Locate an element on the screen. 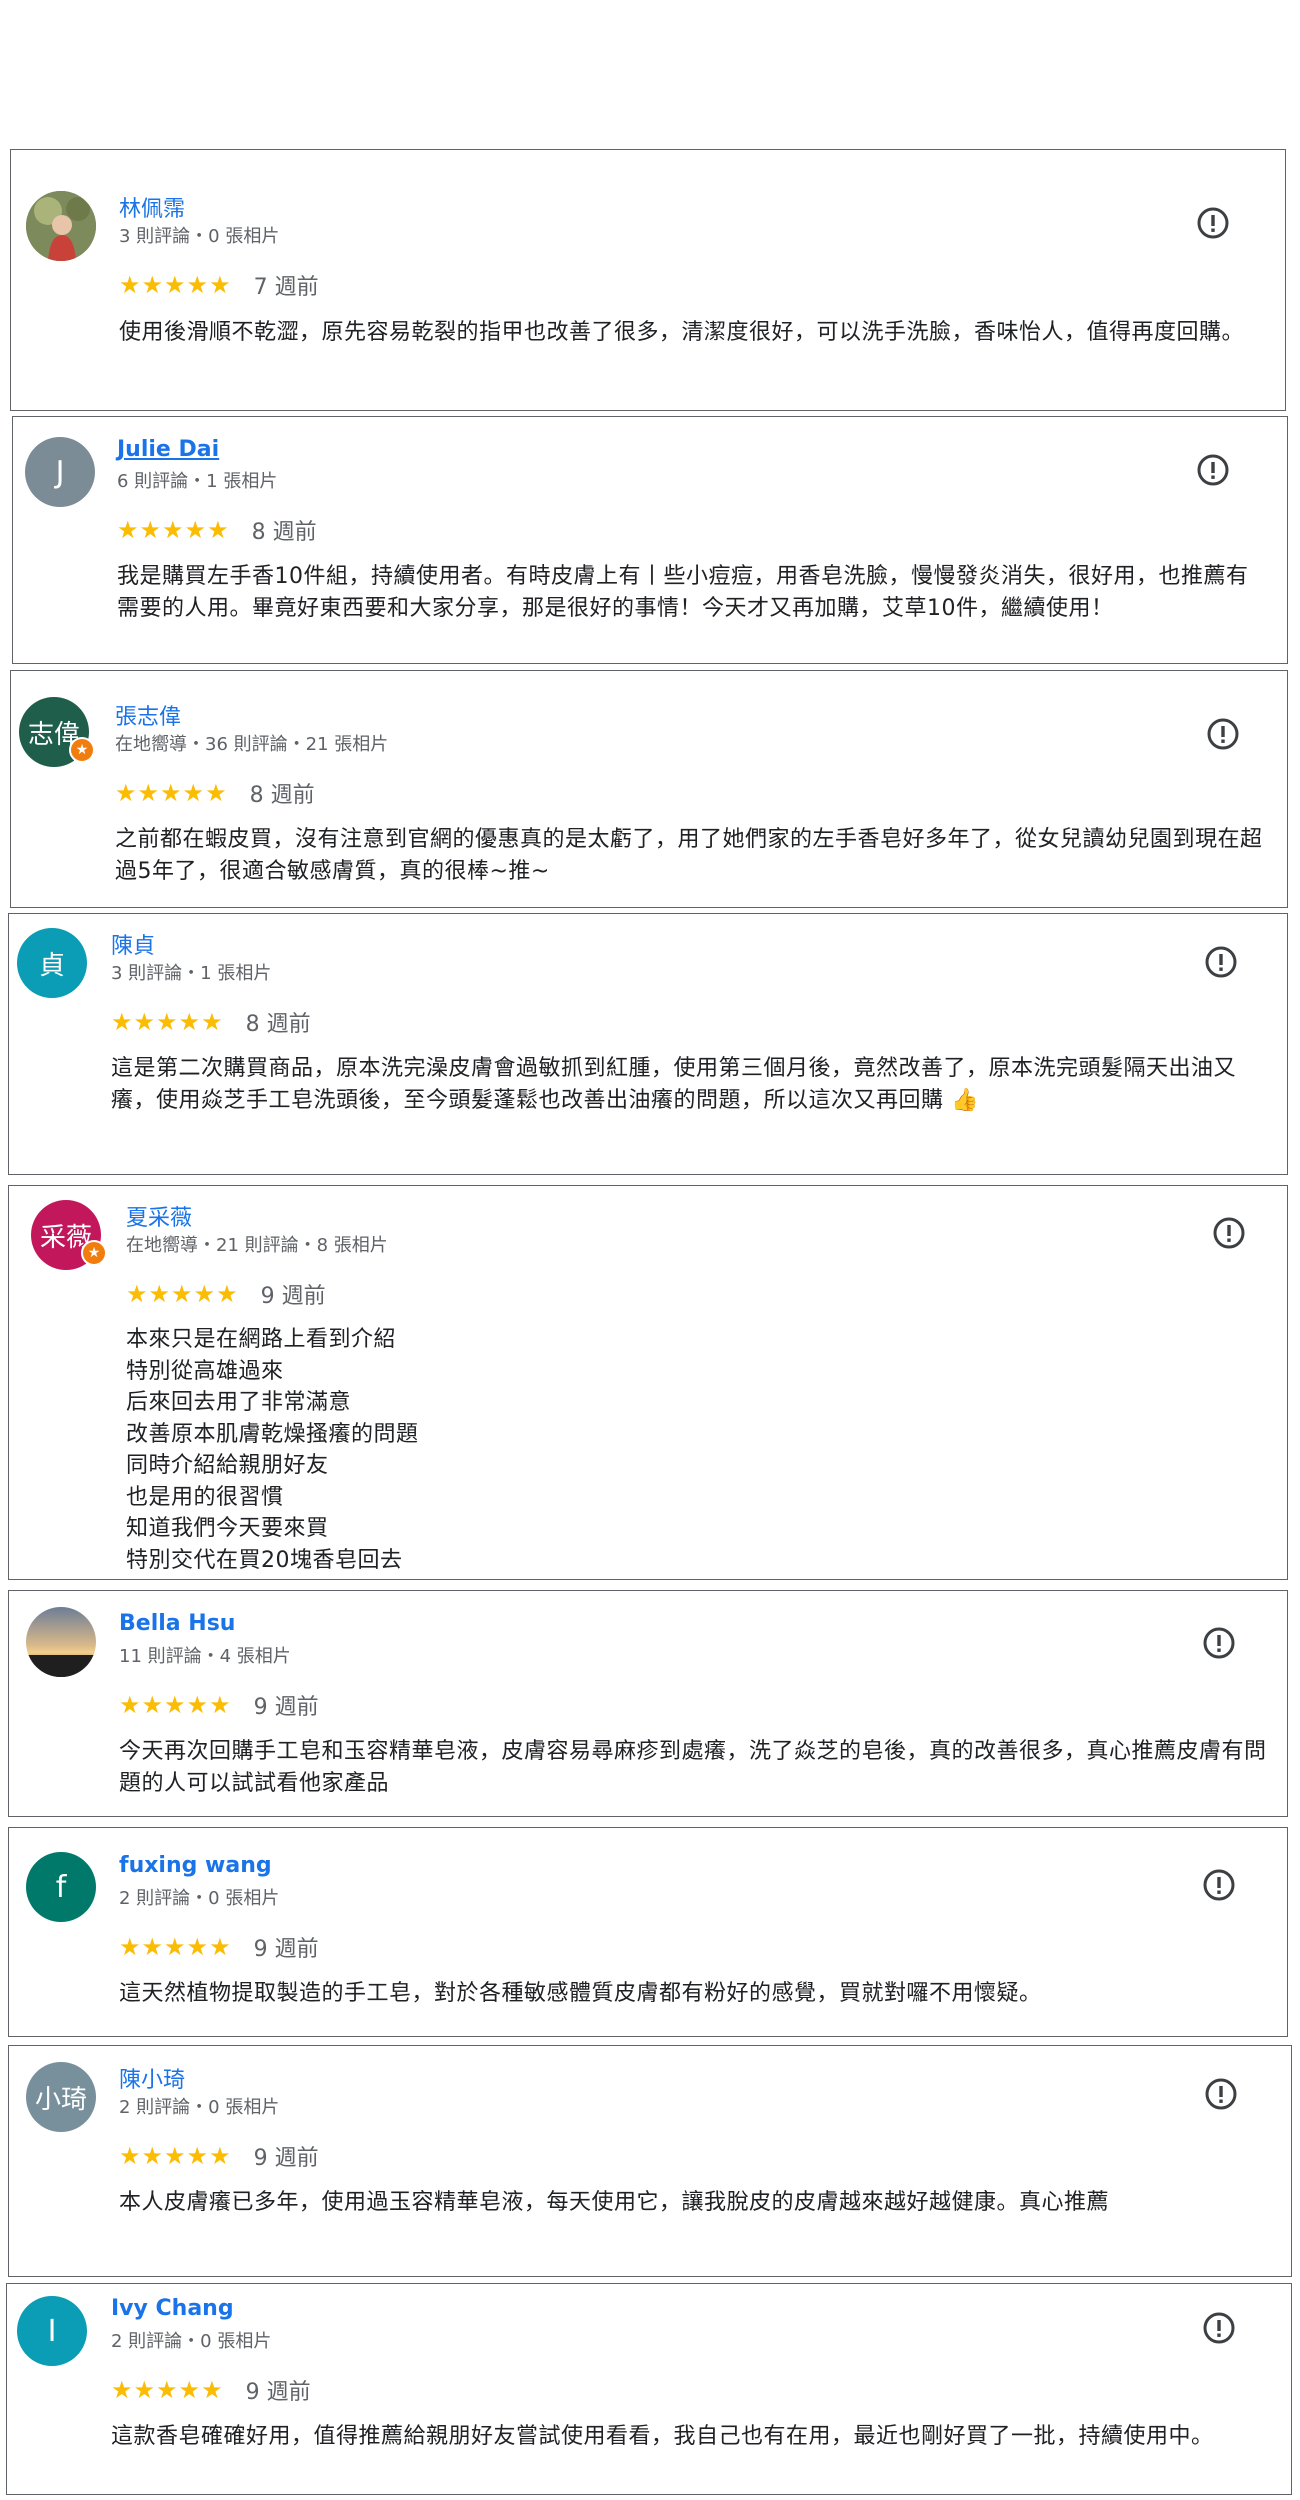 The height and width of the screenshot is (2500, 1300). reviewer-meta: 3 則評論・1 張相片 is located at coordinates (191, 973).